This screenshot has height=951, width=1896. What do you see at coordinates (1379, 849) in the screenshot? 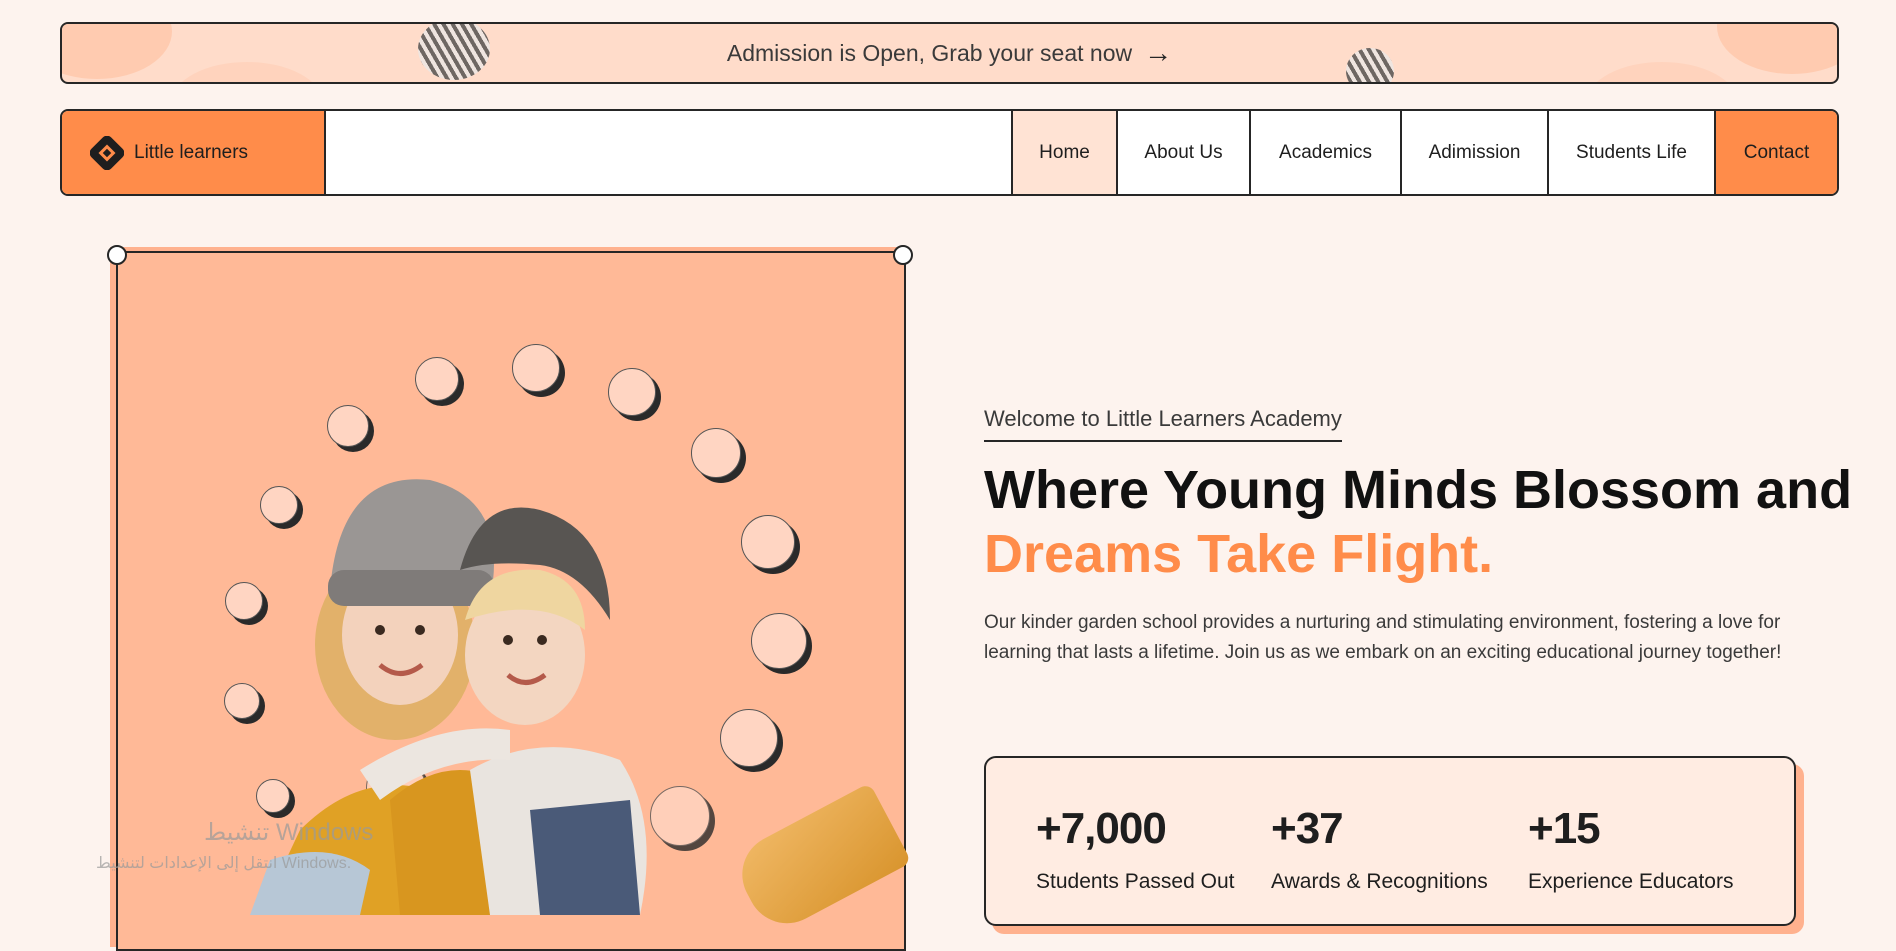
I see `stat-awards: +37 Awards & Recognitions` at bounding box center [1379, 849].